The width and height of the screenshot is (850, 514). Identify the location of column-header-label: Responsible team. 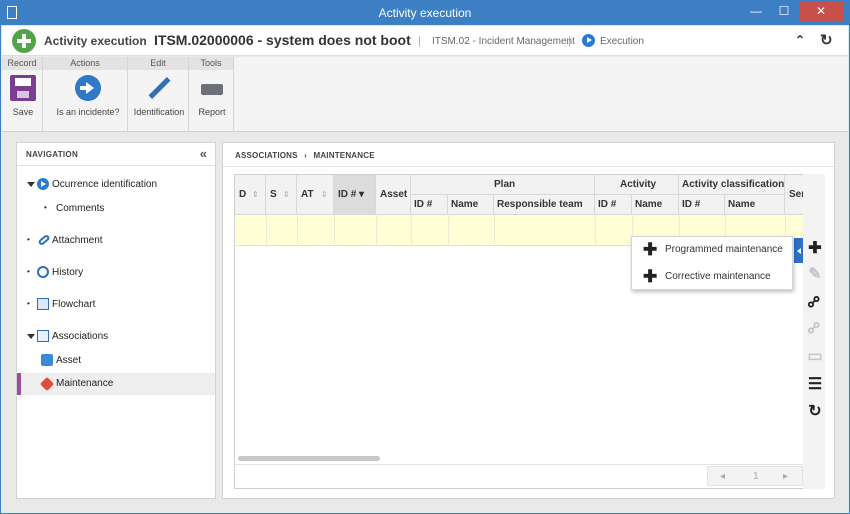
(540, 204).